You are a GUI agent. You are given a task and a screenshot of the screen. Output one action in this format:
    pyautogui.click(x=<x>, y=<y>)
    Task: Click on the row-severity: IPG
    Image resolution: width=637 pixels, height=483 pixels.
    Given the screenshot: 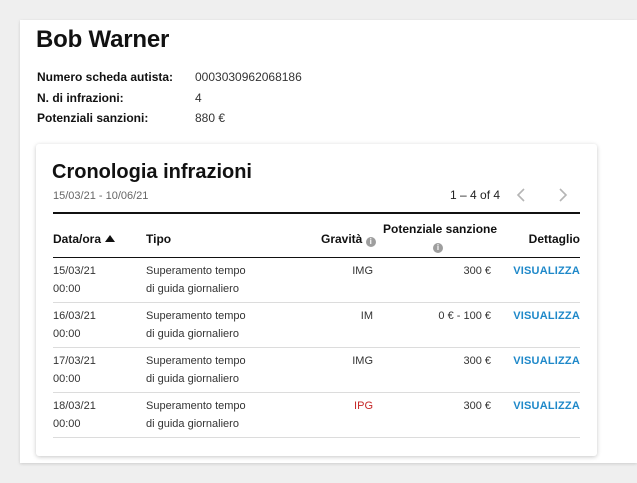 What is the action you would take?
    pyautogui.click(x=363, y=406)
    